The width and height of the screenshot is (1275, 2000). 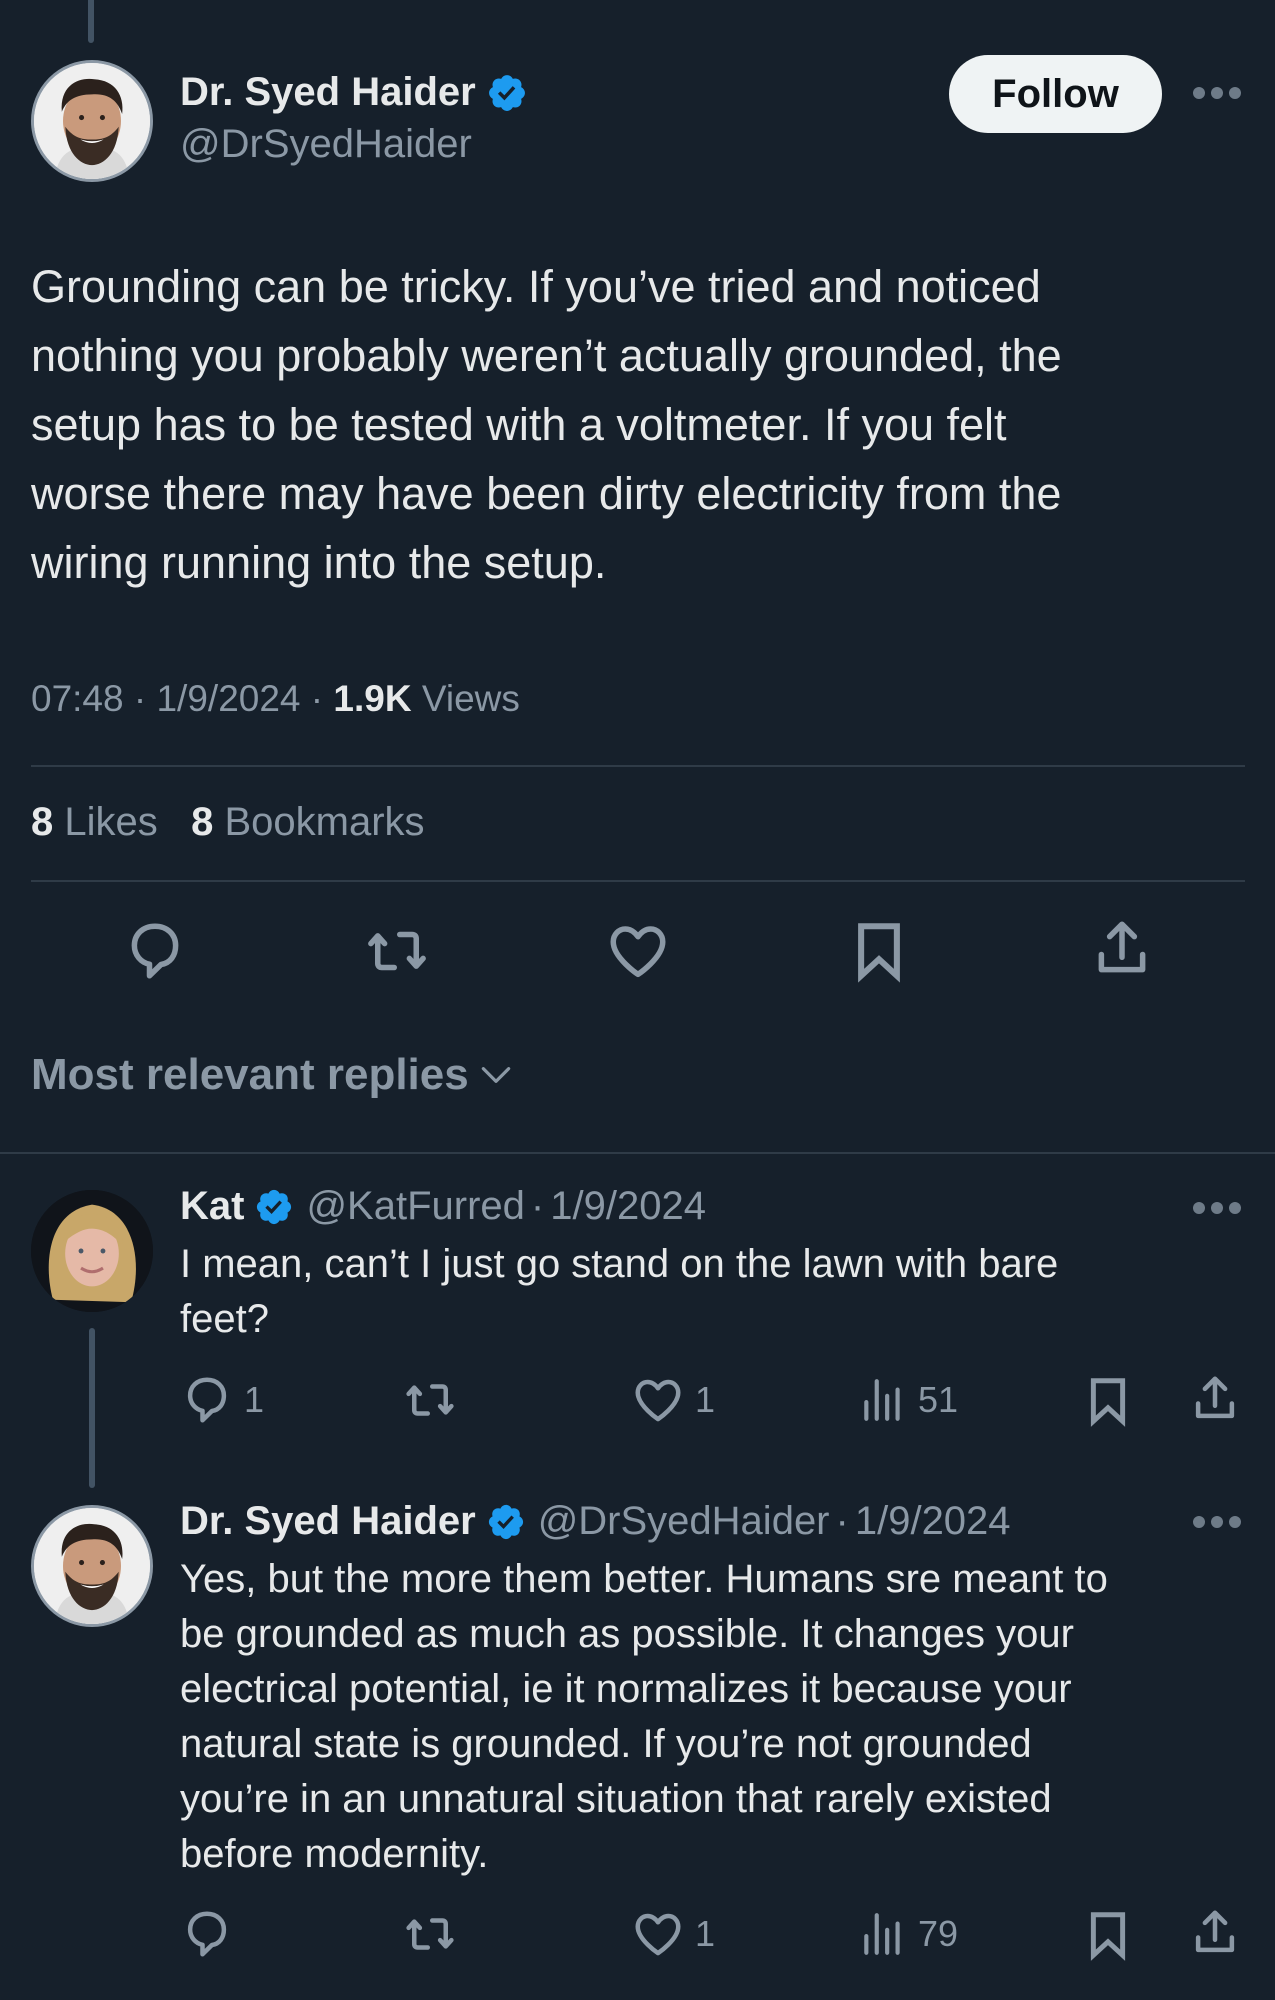 I want to click on author-avatar, so click(x=92, y=121).